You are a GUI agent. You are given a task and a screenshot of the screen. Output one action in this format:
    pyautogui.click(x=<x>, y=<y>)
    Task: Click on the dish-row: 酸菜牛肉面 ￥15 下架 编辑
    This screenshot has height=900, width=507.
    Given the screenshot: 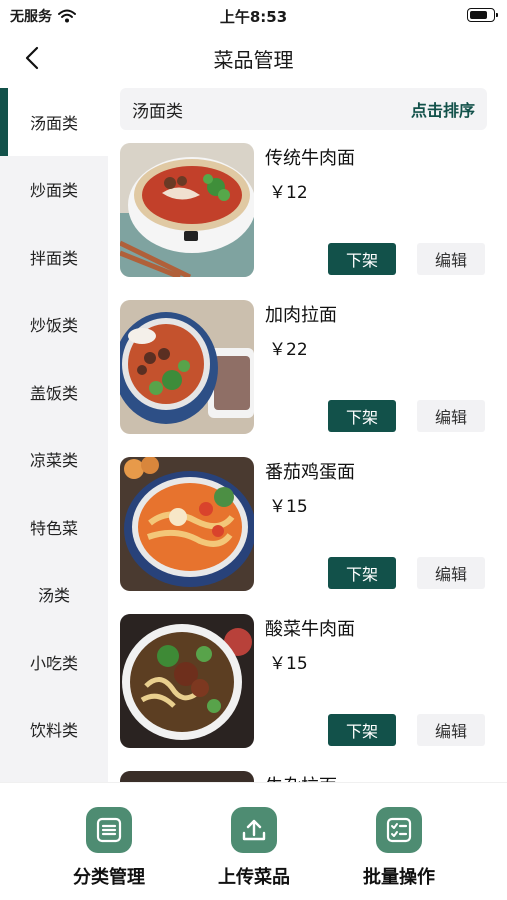 What is the action you would take?
    pyautogui.click(x=307, y=687)
    